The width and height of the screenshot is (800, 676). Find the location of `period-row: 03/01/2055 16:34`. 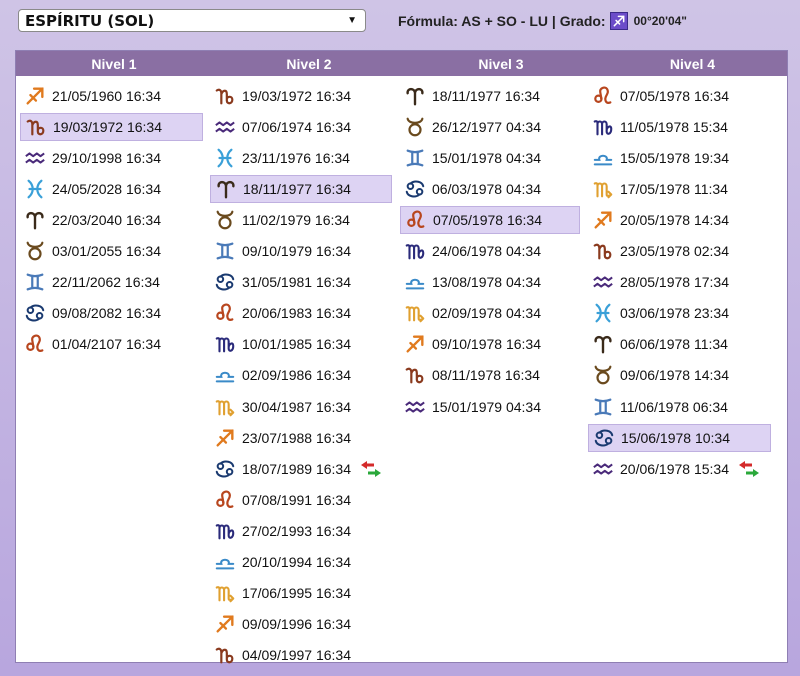

period-row: 03/01/2055 16:34 is located at coordinates (111, 251).